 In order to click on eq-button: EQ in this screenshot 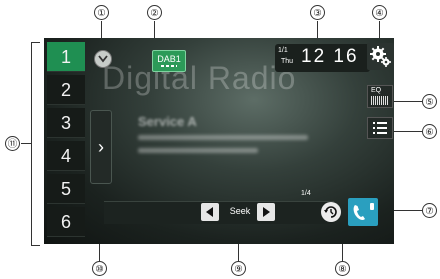, I will do `click(380, 96)`.